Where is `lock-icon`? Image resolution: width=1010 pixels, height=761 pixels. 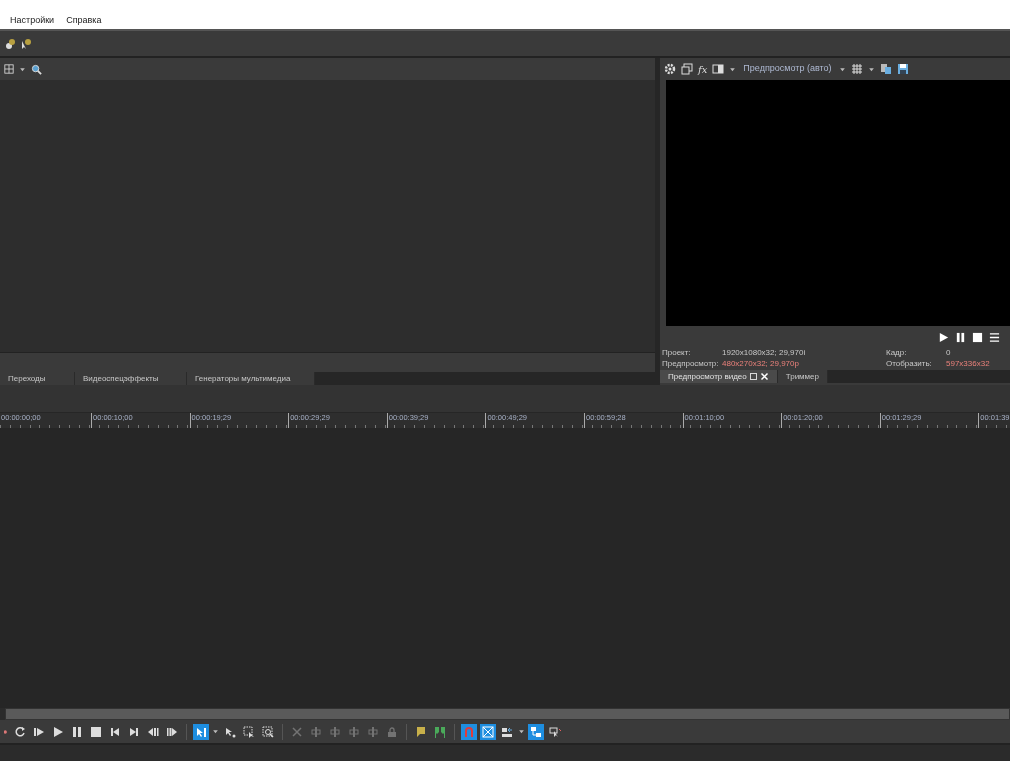 lock-icon is located at coordinates (392, 731).